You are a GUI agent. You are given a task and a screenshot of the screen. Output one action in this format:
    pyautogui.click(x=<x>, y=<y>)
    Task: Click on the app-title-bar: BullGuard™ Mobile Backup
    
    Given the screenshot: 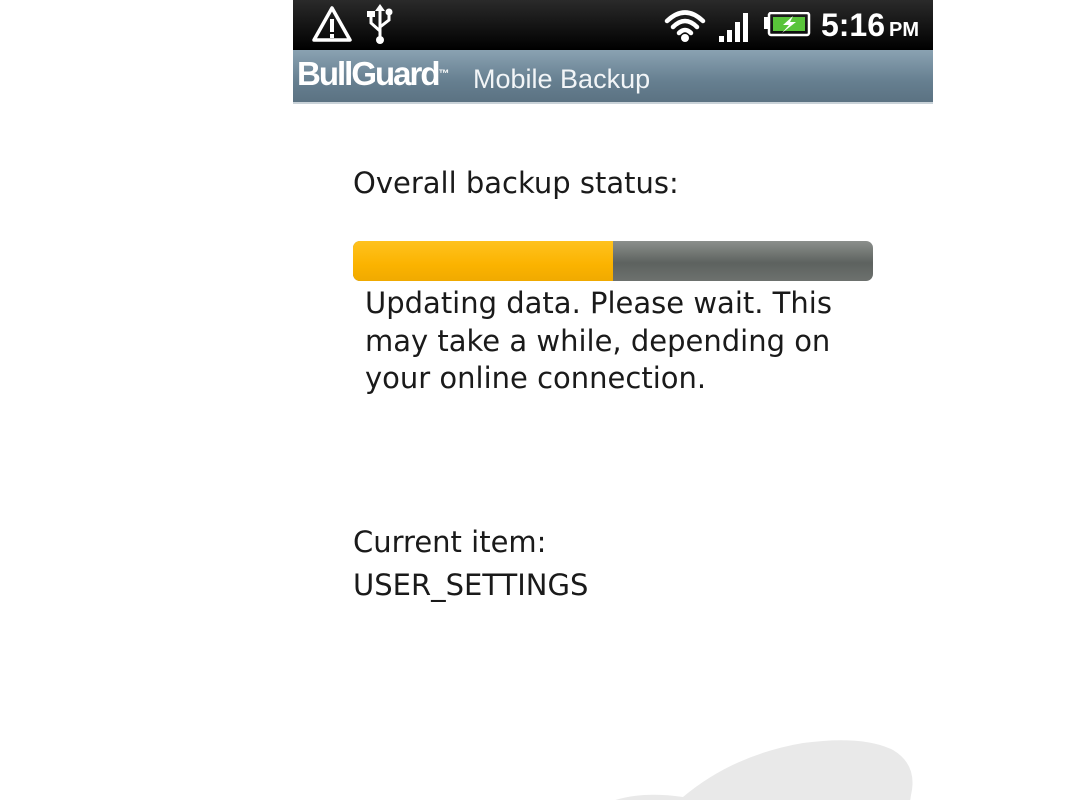 What is the action you would take?
    pyautogui.click(x=613, y=77)
    